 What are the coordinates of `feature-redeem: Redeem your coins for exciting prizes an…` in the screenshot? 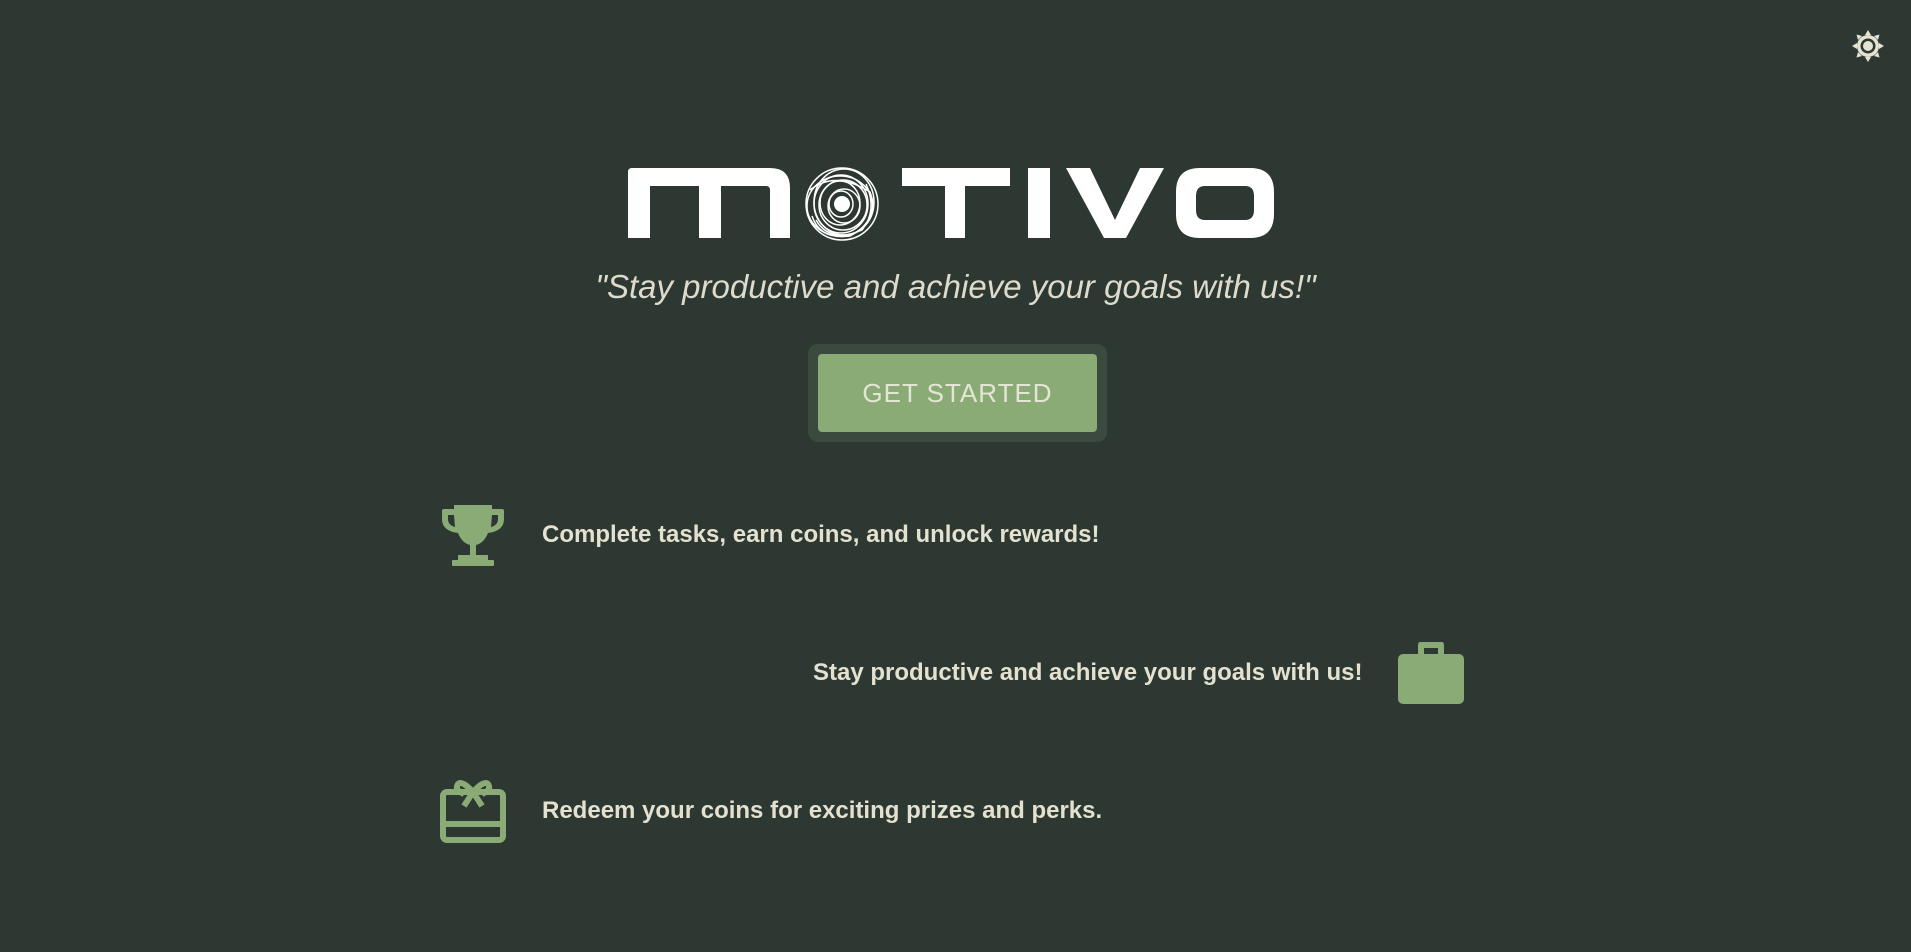 It's located at (771, 811).